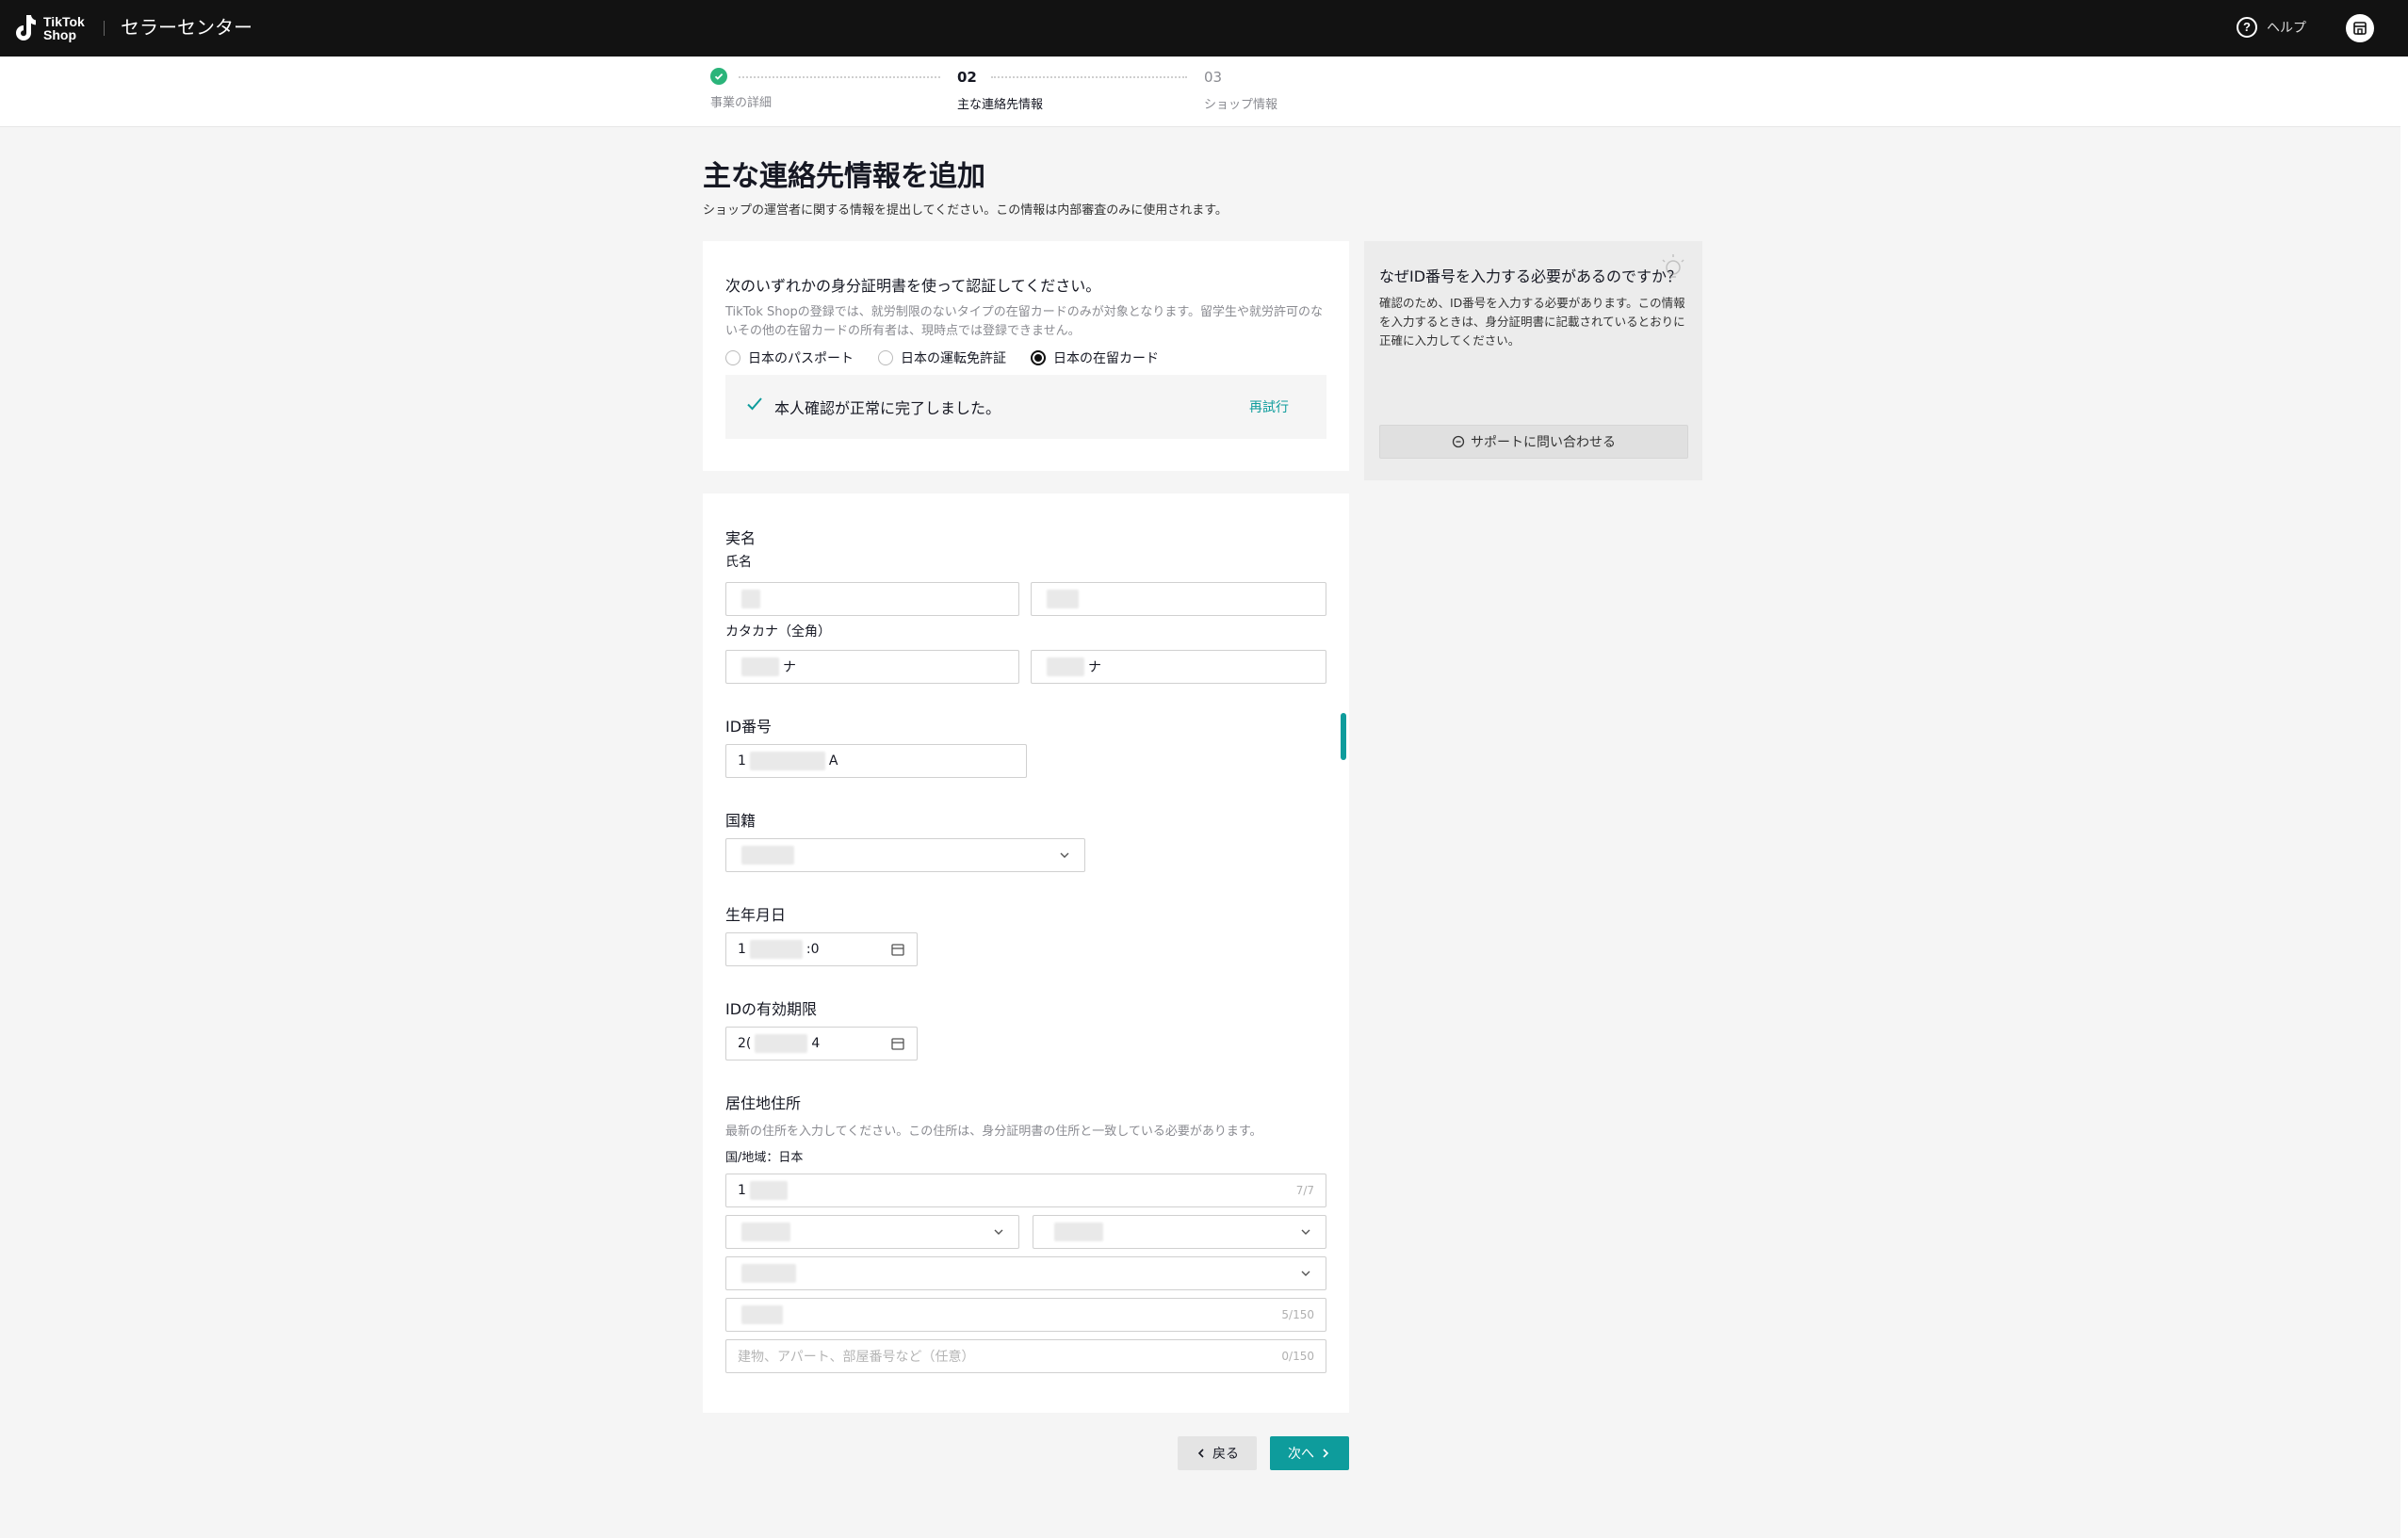  I want to click on birth-date-suffix: :0, so click(812, 949).